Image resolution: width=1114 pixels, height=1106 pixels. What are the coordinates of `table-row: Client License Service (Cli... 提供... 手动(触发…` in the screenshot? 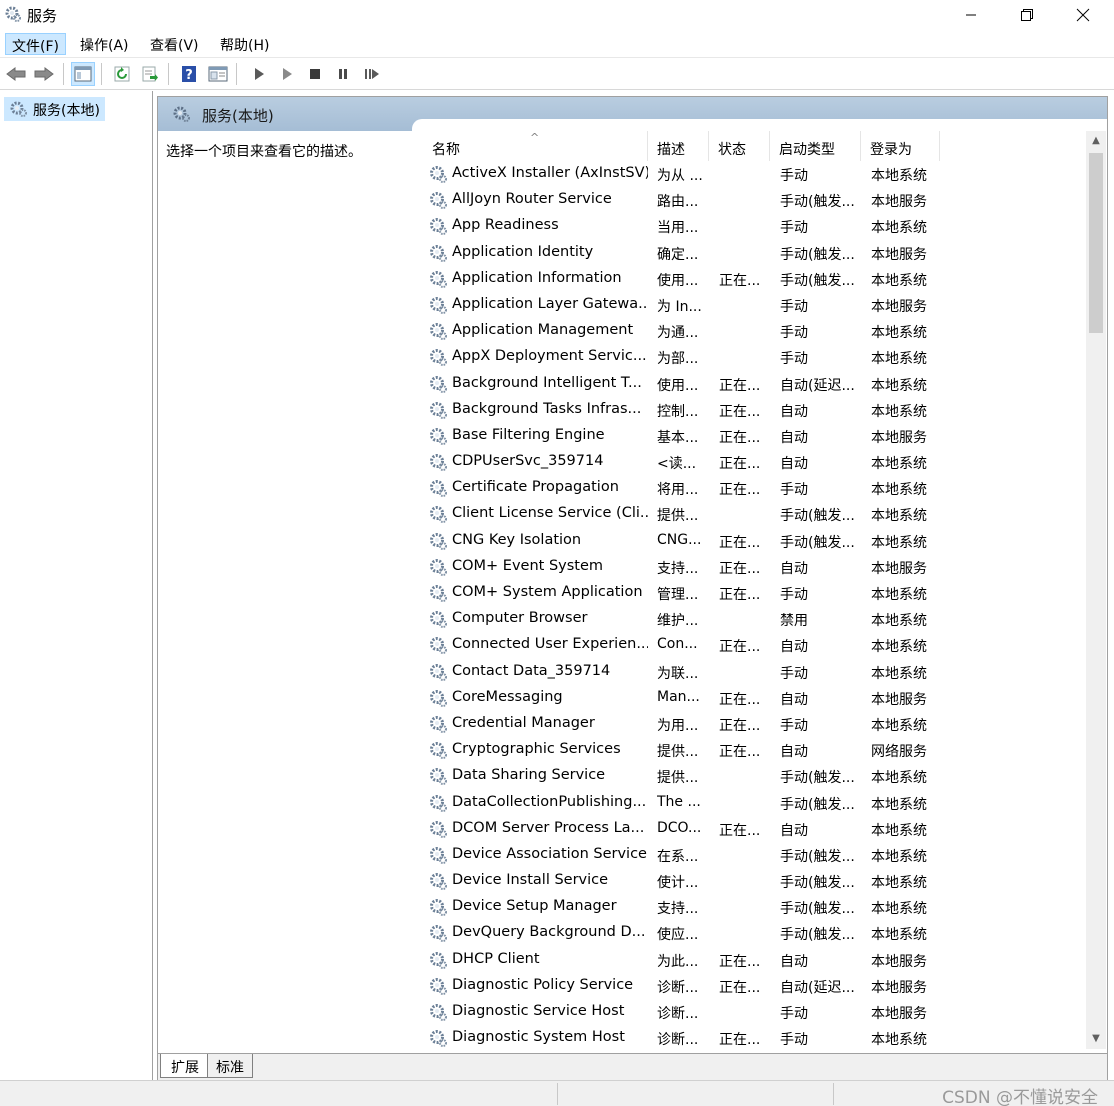 It's located at (755, 515).